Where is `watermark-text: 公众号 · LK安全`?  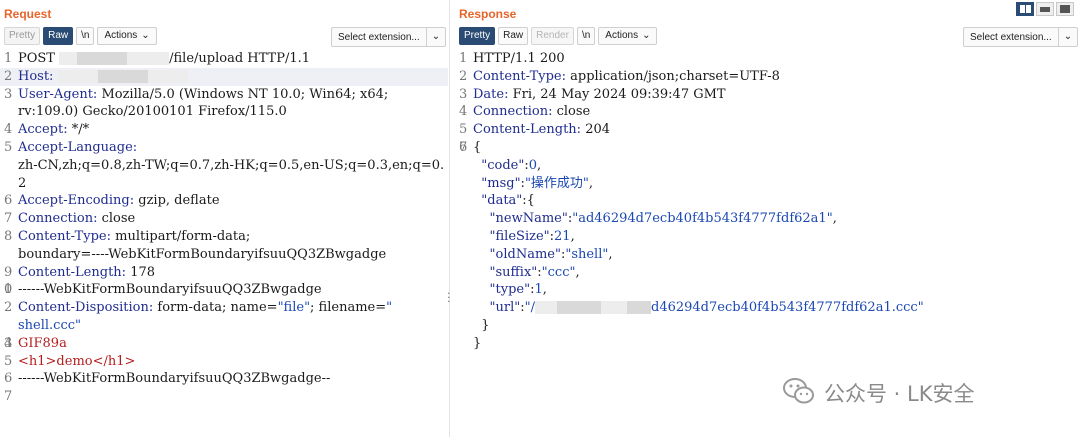
watermark-text: 公众号 · LK安全 is located at coordinates (899, 394).